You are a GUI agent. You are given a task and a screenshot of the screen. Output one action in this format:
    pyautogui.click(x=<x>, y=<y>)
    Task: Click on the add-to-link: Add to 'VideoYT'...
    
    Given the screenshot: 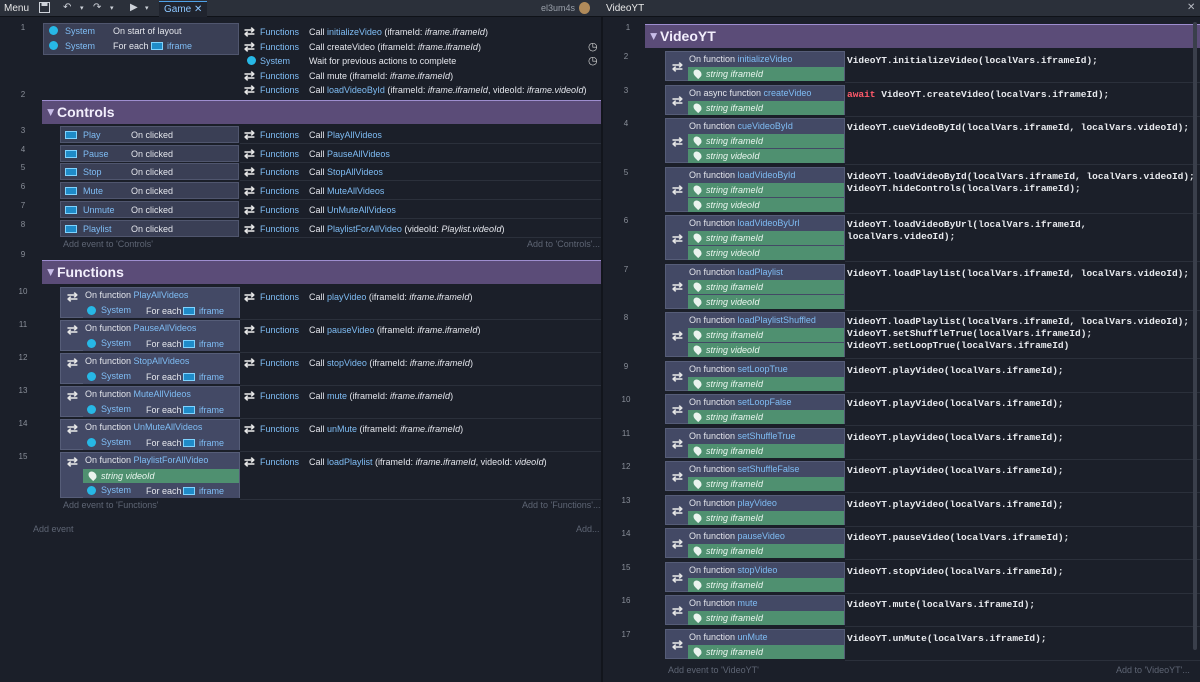 What is the action you would take?
    pyautogui.click(x=1153, y=670)
    